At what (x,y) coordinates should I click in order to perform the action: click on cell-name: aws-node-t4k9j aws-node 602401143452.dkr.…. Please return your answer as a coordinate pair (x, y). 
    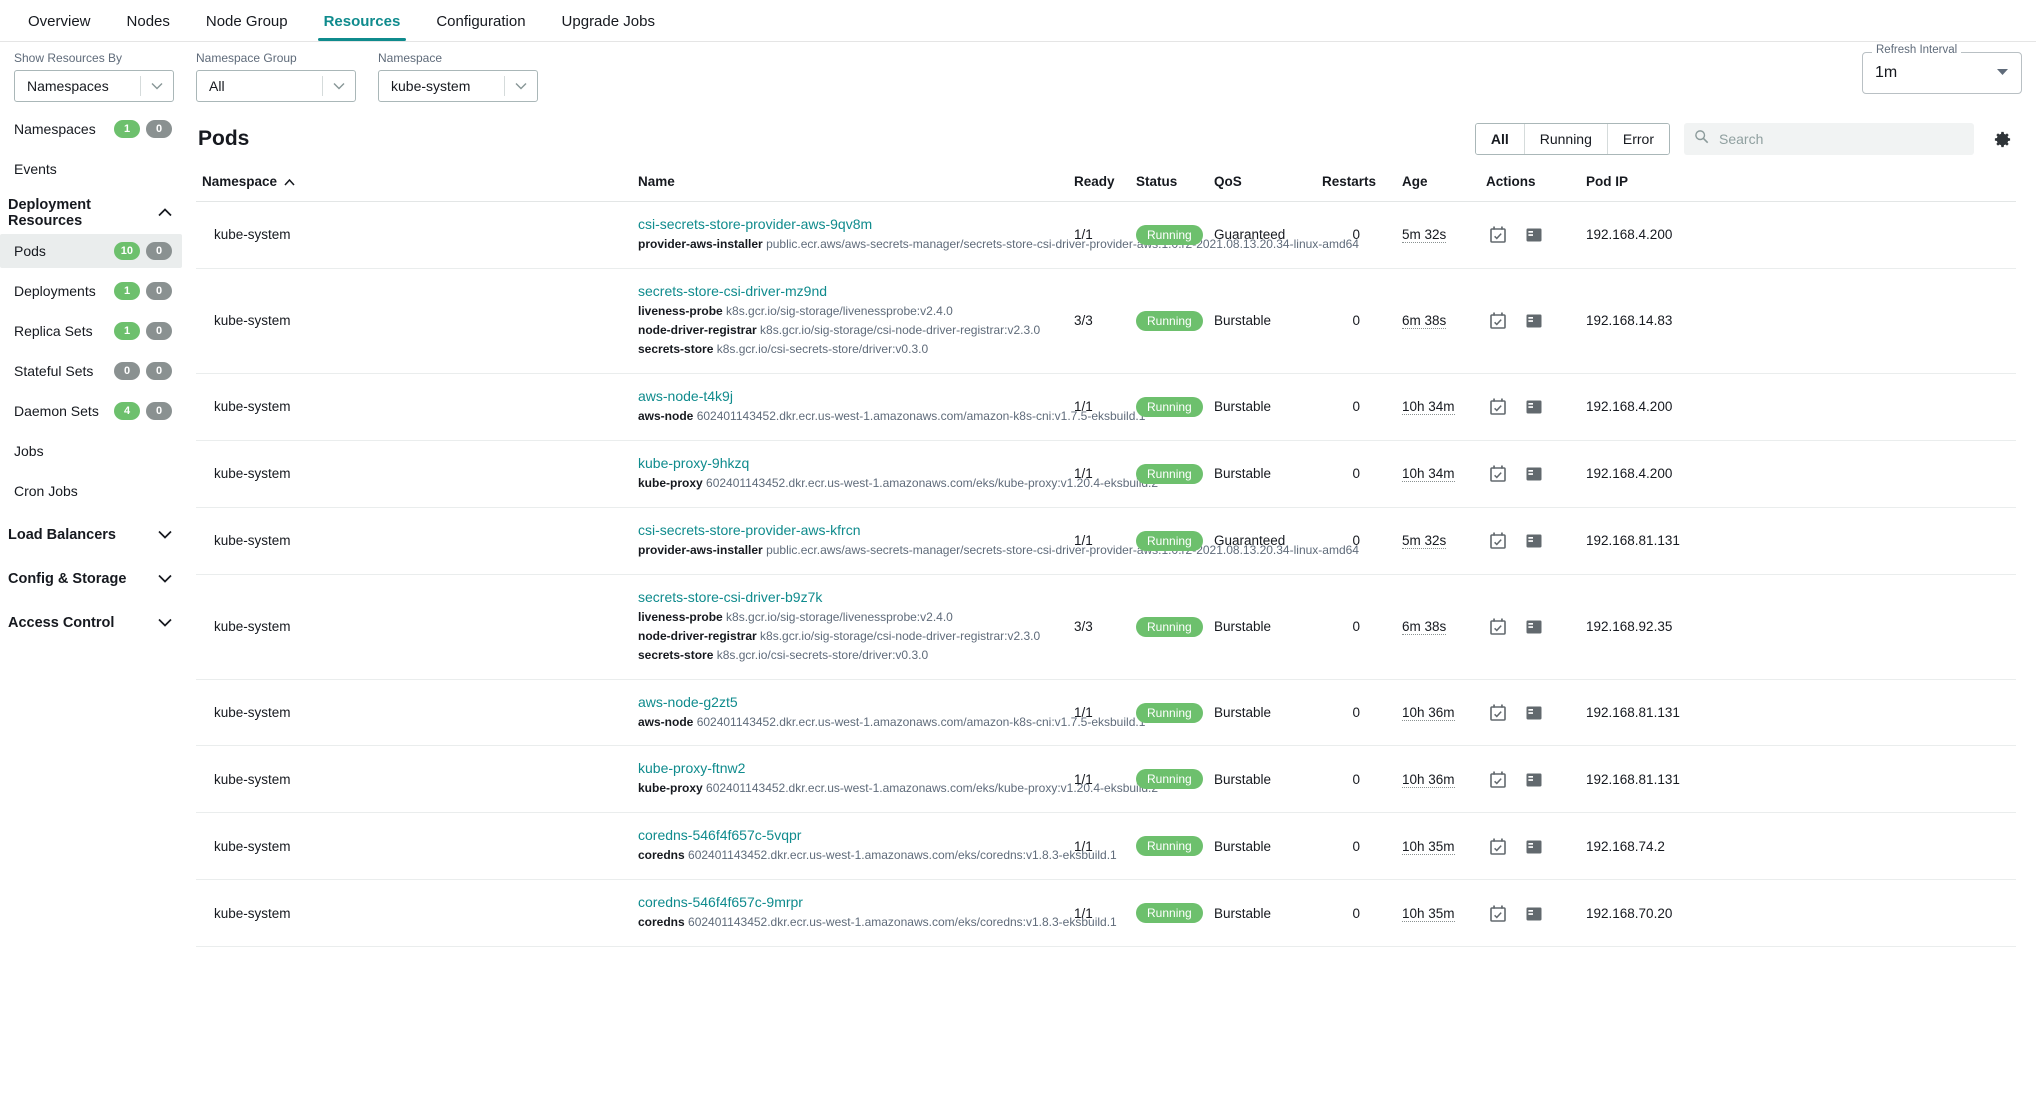
    Looking at the image, I should click on (888, 407).